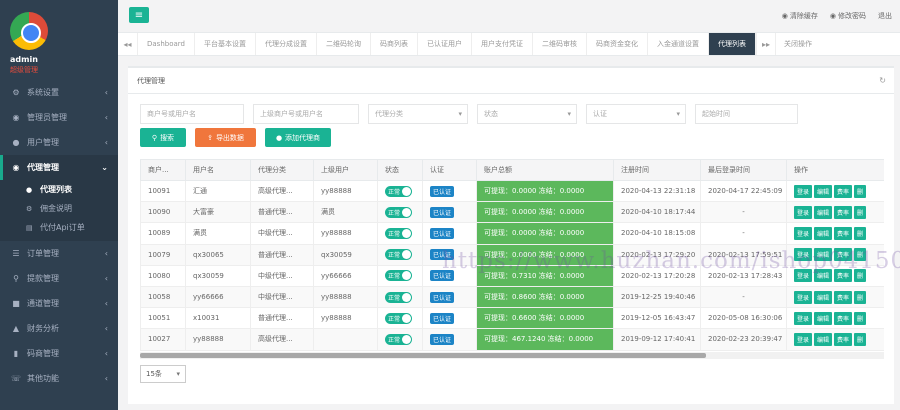 The width and height of the screenshot is (900, 410). I want to click on auth-select: 认证, so click(636, 114).